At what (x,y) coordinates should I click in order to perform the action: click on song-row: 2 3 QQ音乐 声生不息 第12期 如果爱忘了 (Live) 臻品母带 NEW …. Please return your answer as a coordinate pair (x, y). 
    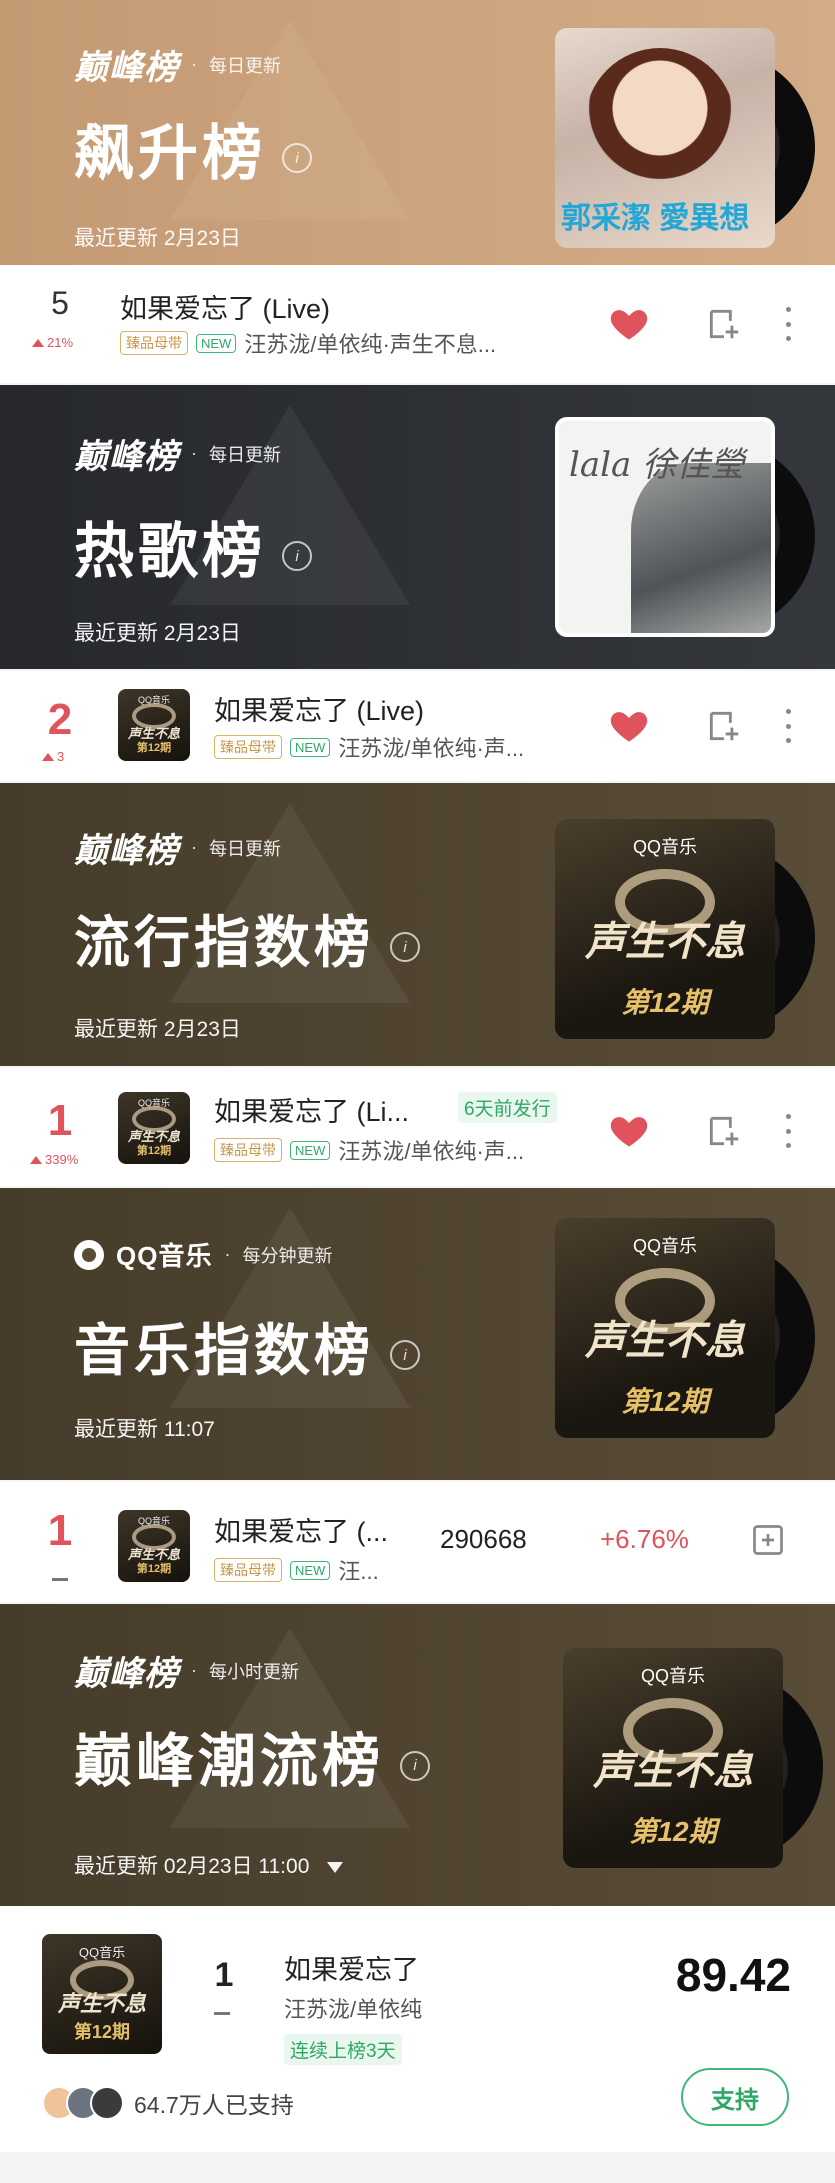
    Looking at the image, I should click on (417, 726).